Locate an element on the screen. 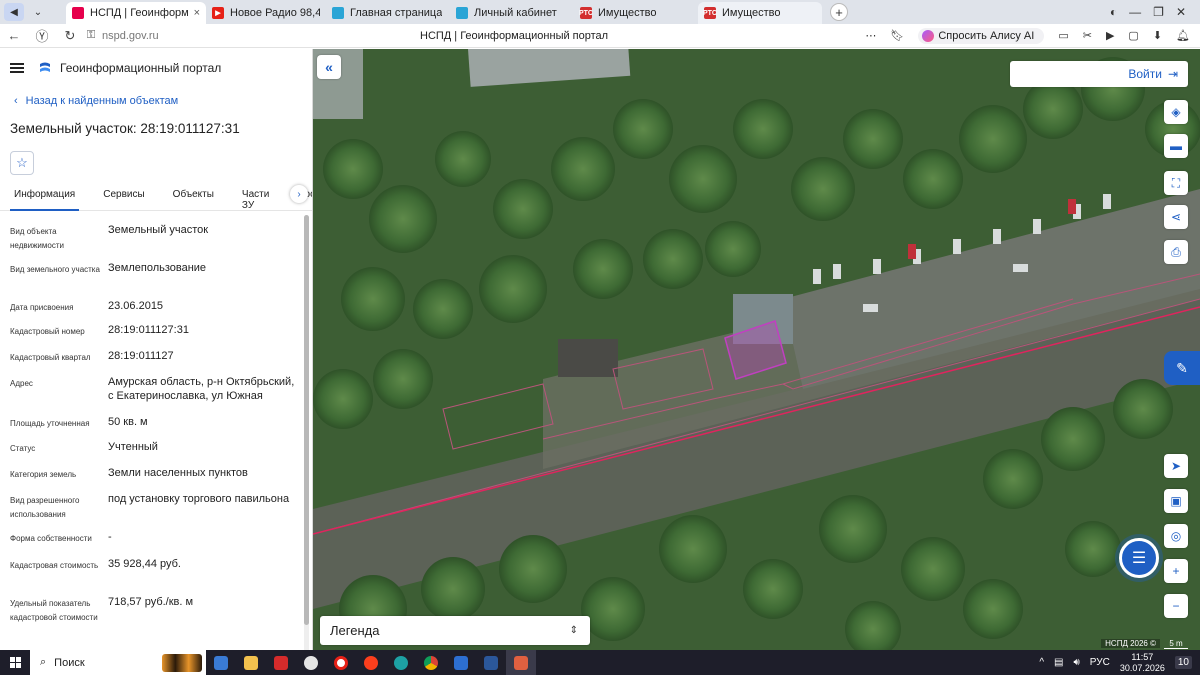 This screenshot has width=1200, height=675. minus-icon: − is located at coordinates (1176, 606).